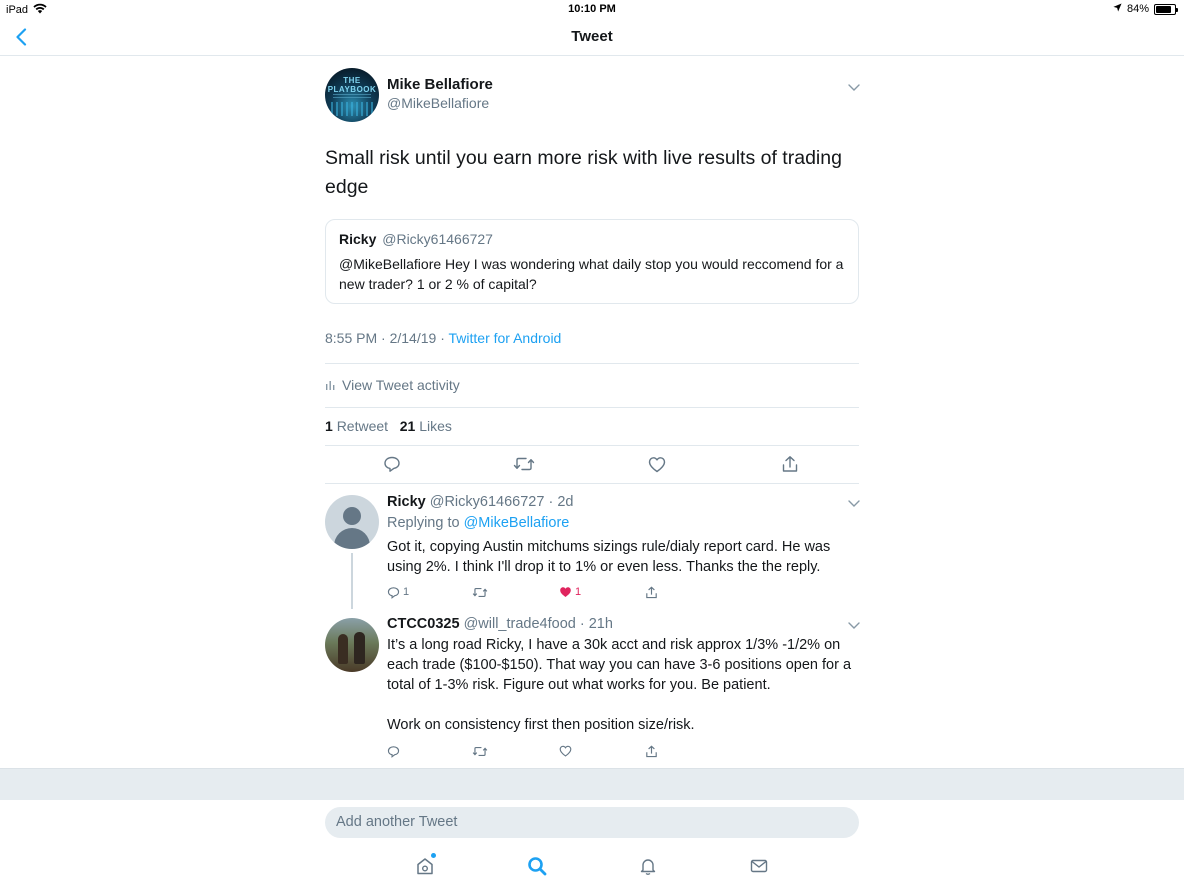 This screenshot has height=888, width=1184. I want to click on reply-reply-button: 1, so click(398, 592).